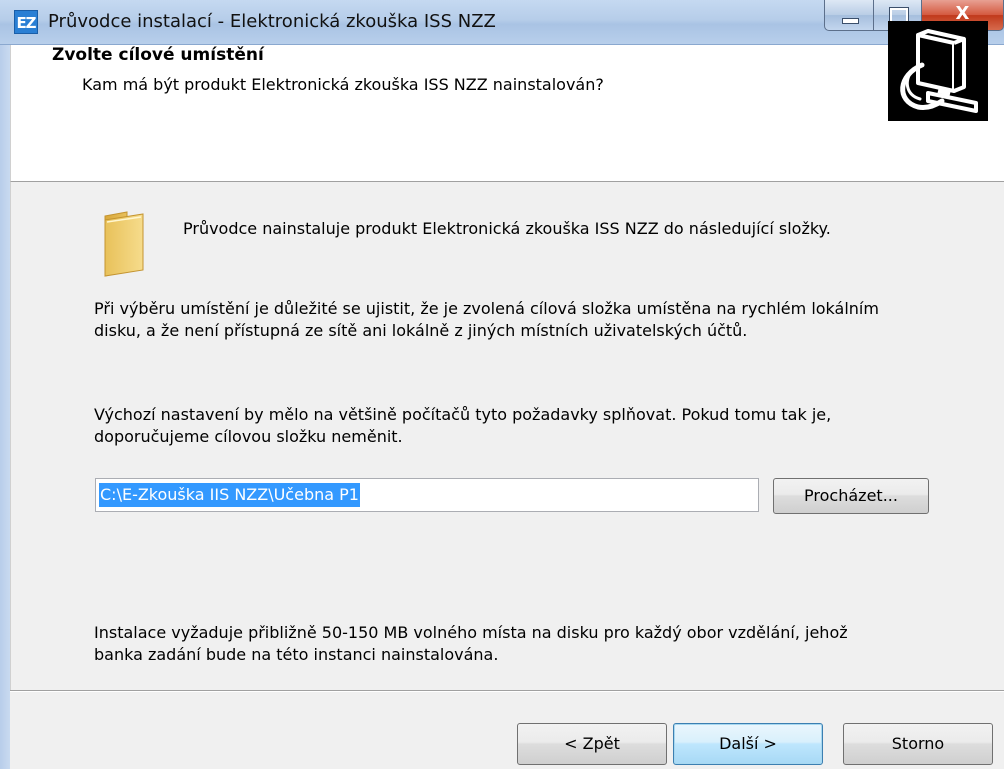 The height and width of the screenshot is (769, 1004). Describe the element at coordinates (849, 15) in the screenshot. I see `minimize-button` at that location.